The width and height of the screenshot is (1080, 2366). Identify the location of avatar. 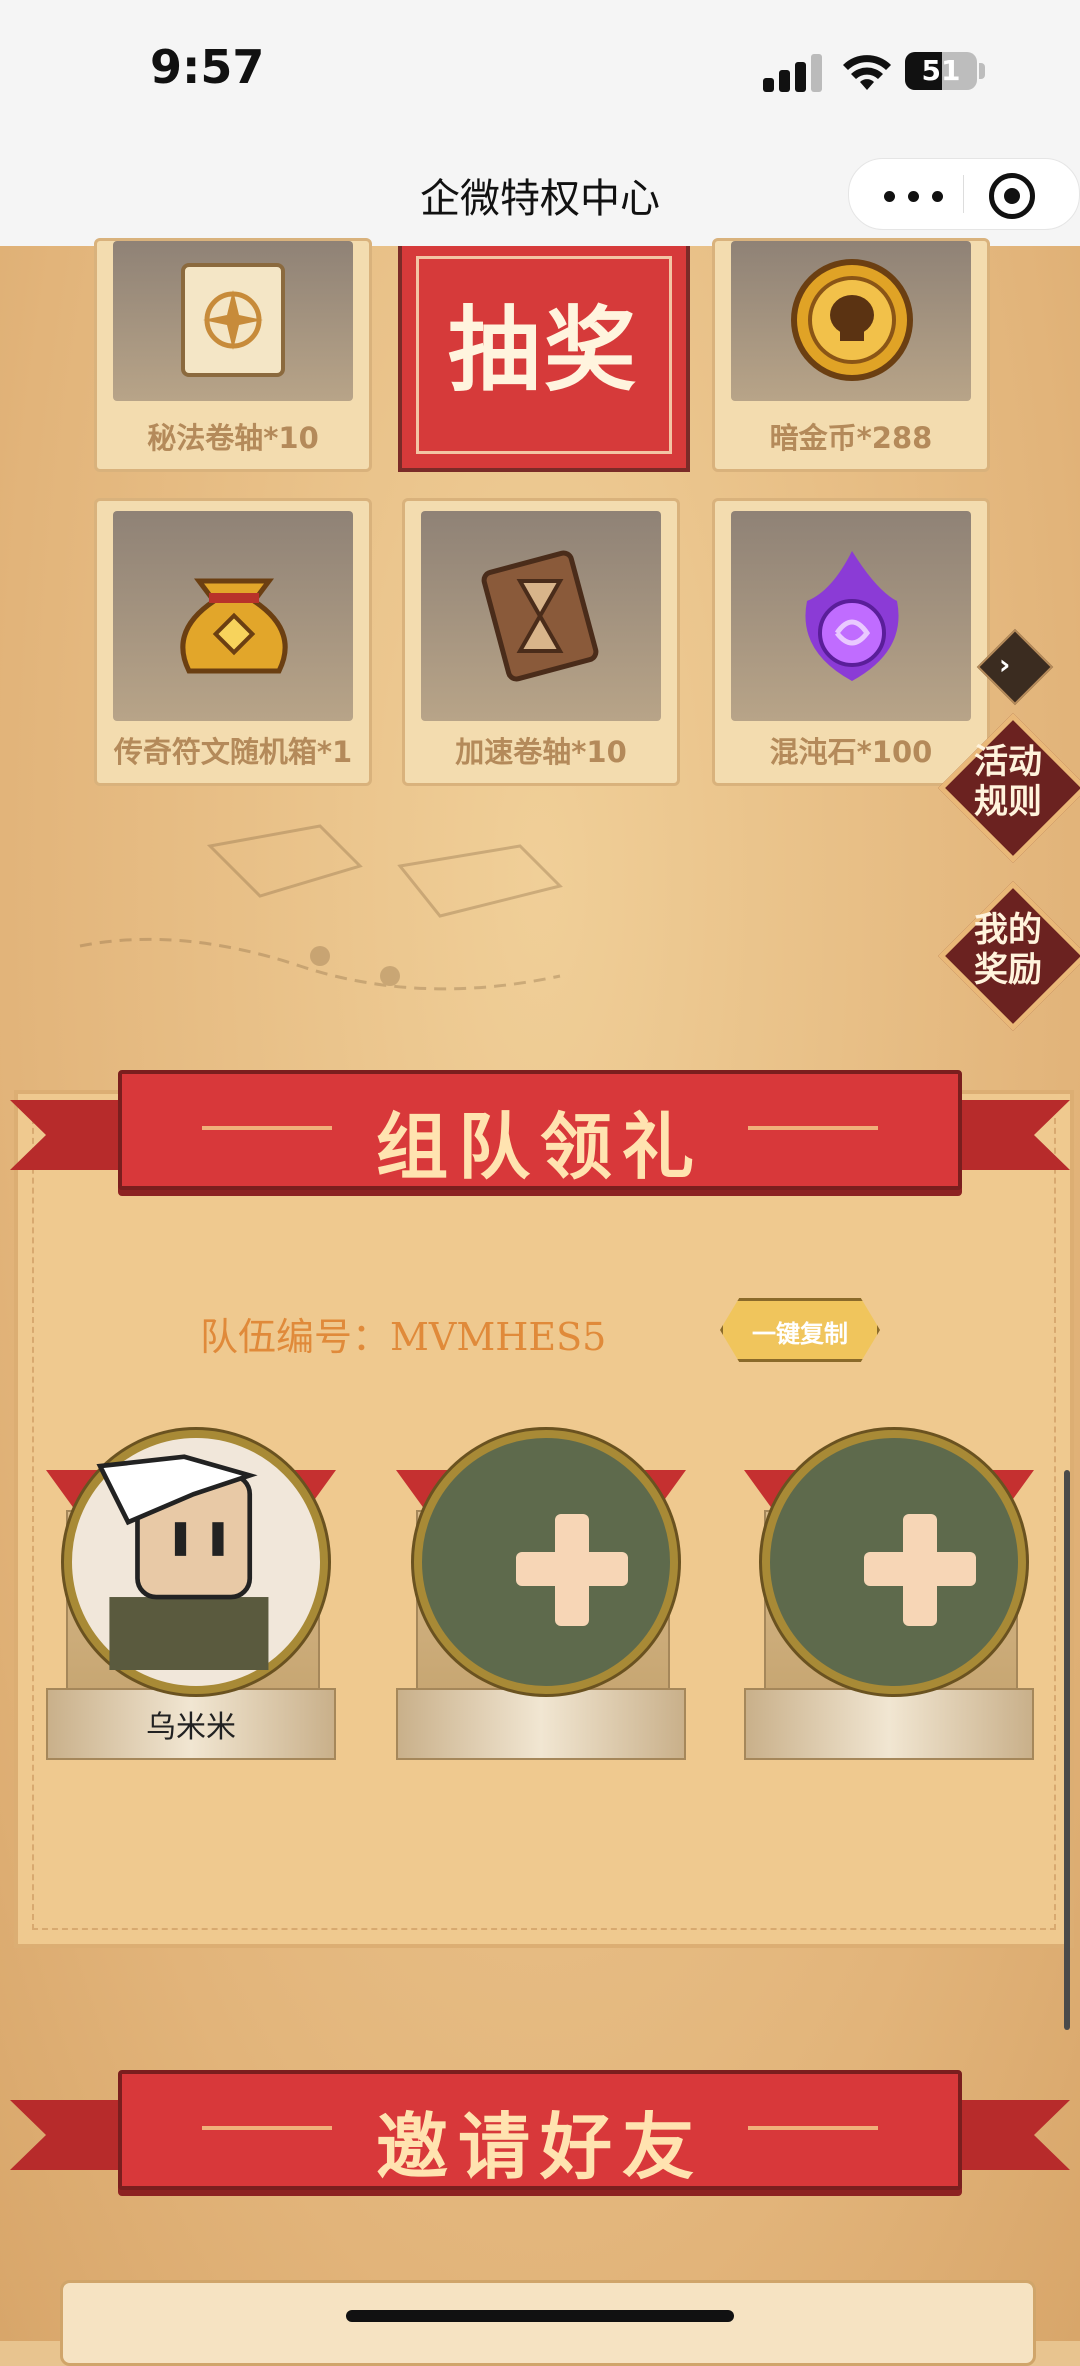
(196, 1562).